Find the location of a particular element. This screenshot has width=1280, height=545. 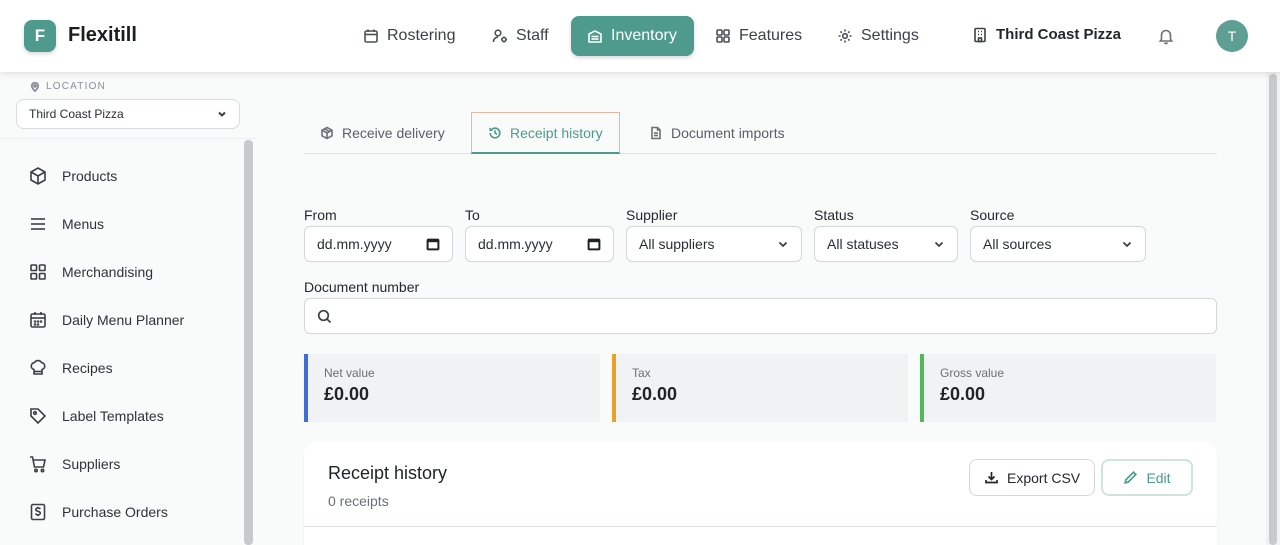

gear-icon is located at coordinates (845, 36).